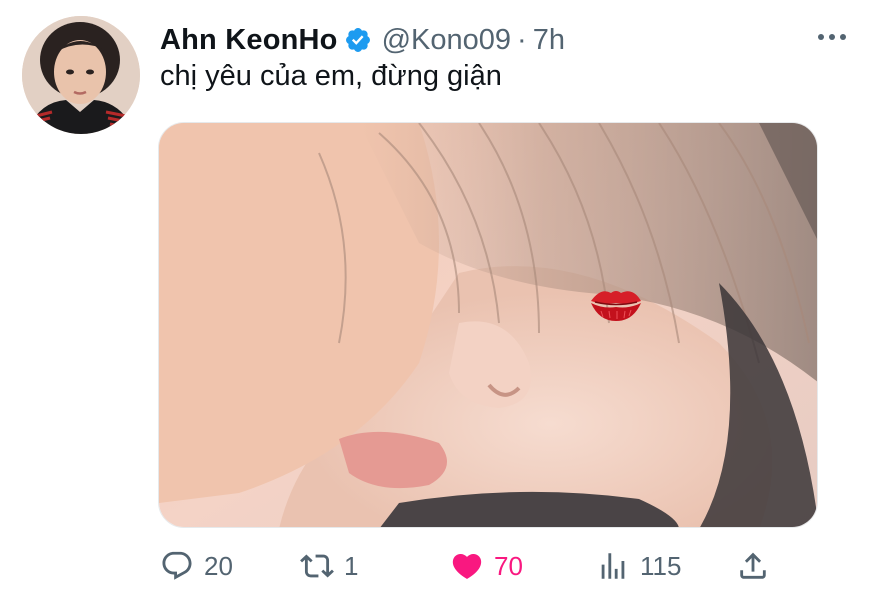 Image resolution: width=880 pixels, height=600 pixels. Describe the element at coordinates (177, 565) in the screenshot. I see `reply-icon` at that location.